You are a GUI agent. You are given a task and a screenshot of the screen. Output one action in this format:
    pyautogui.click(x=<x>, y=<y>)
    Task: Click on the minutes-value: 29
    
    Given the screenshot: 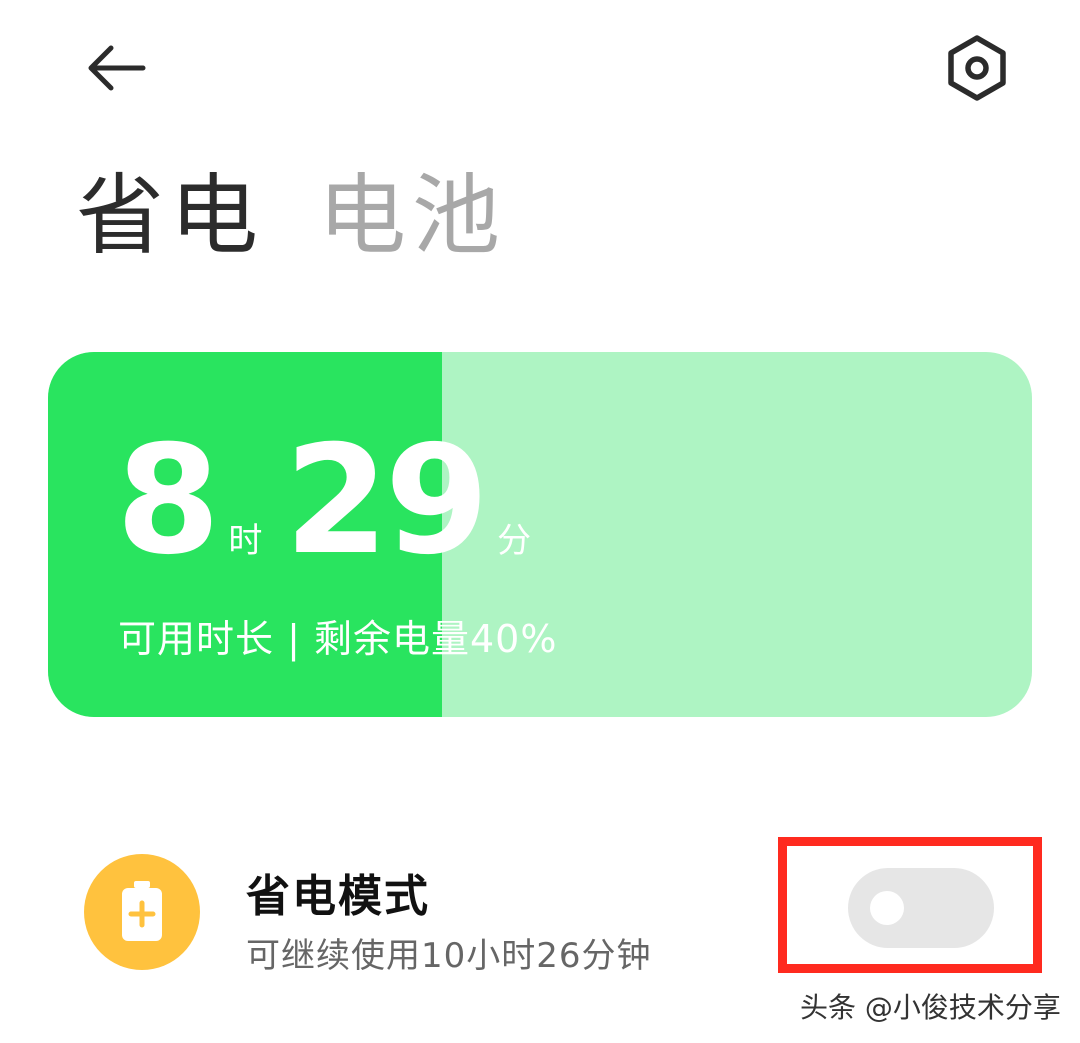 What is the action you would take?
    pyautogui.click(x=386, y=501)
    